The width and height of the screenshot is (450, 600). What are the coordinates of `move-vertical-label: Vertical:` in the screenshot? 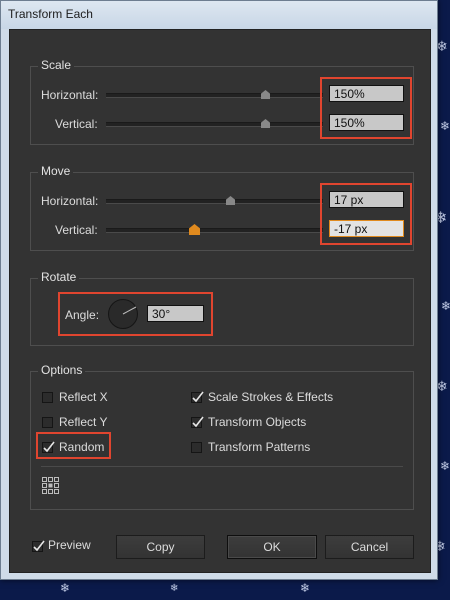 It's located at (76, 230).